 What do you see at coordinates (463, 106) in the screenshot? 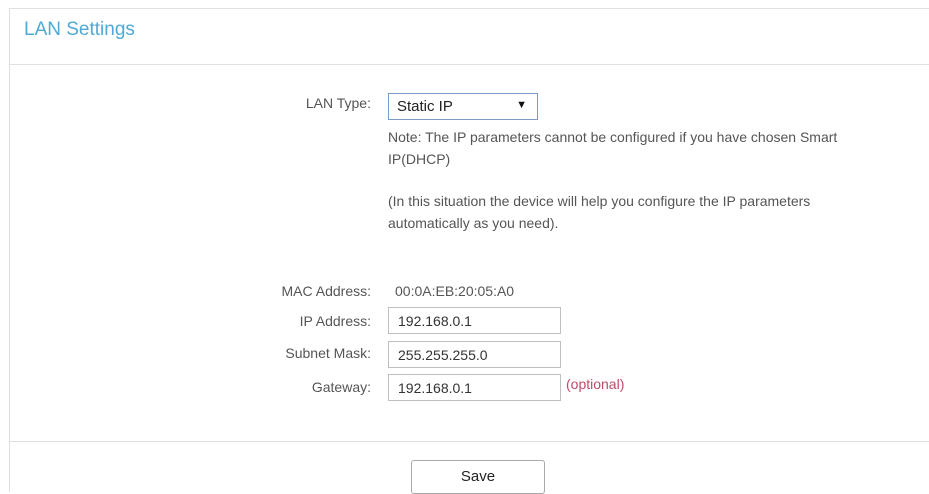
I see `lan-type-select: Static IP ▼` at bounding box center [463, 106].